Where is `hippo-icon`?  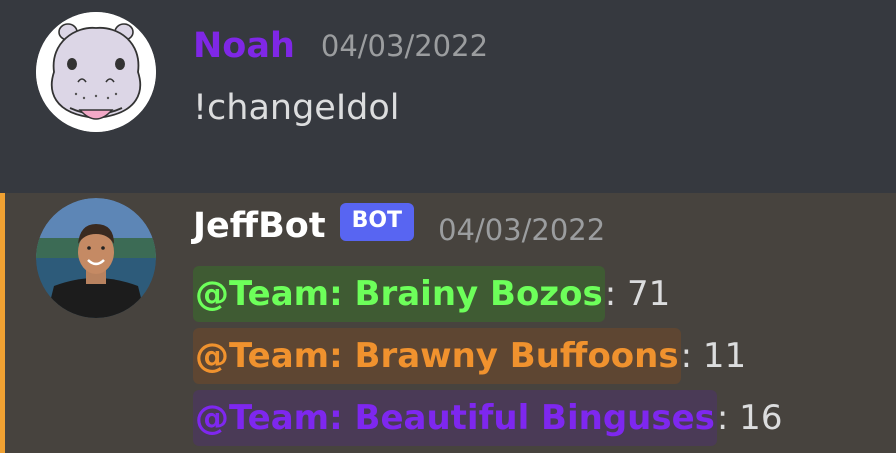 hippo-icon is located at coordinates (96, 72).